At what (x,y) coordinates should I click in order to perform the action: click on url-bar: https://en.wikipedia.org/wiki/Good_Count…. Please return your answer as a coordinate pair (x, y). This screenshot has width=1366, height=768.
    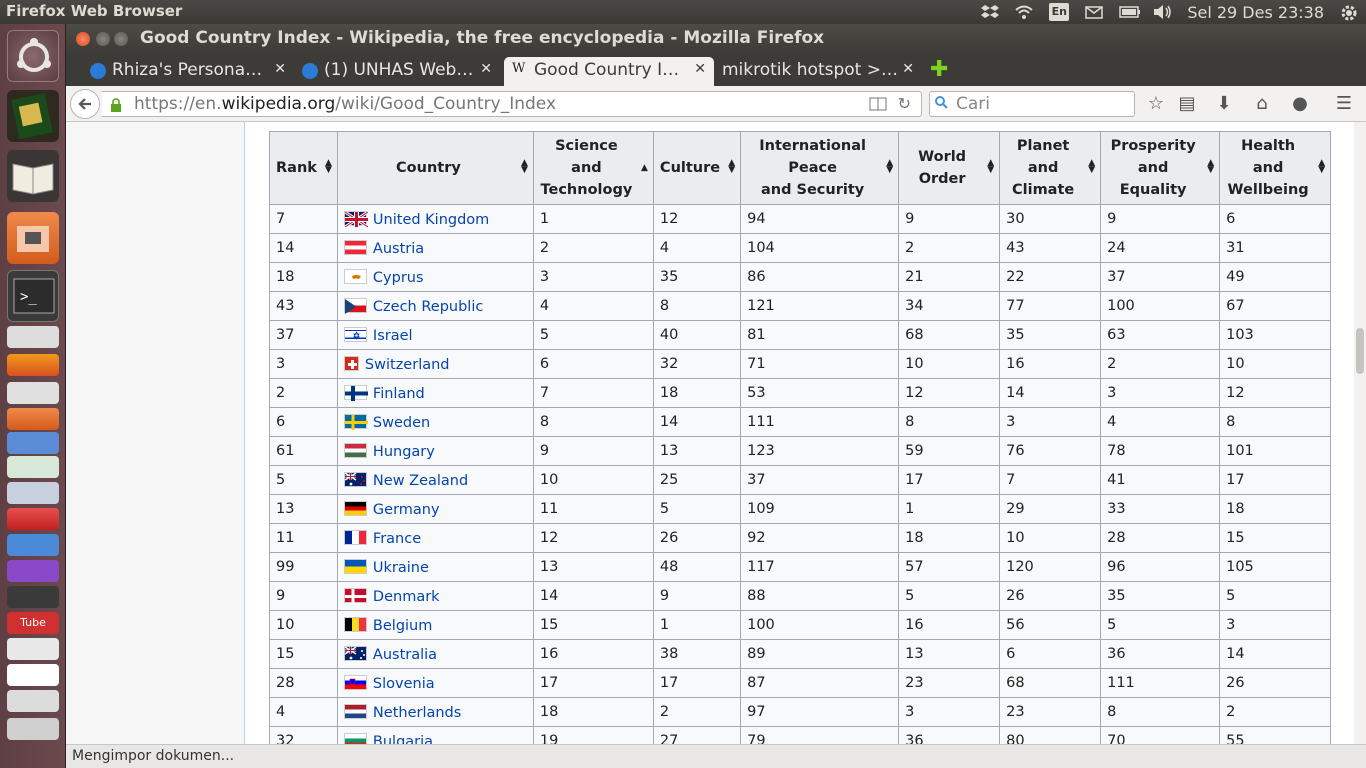
    Looking at the image, I should click on (512, 104).